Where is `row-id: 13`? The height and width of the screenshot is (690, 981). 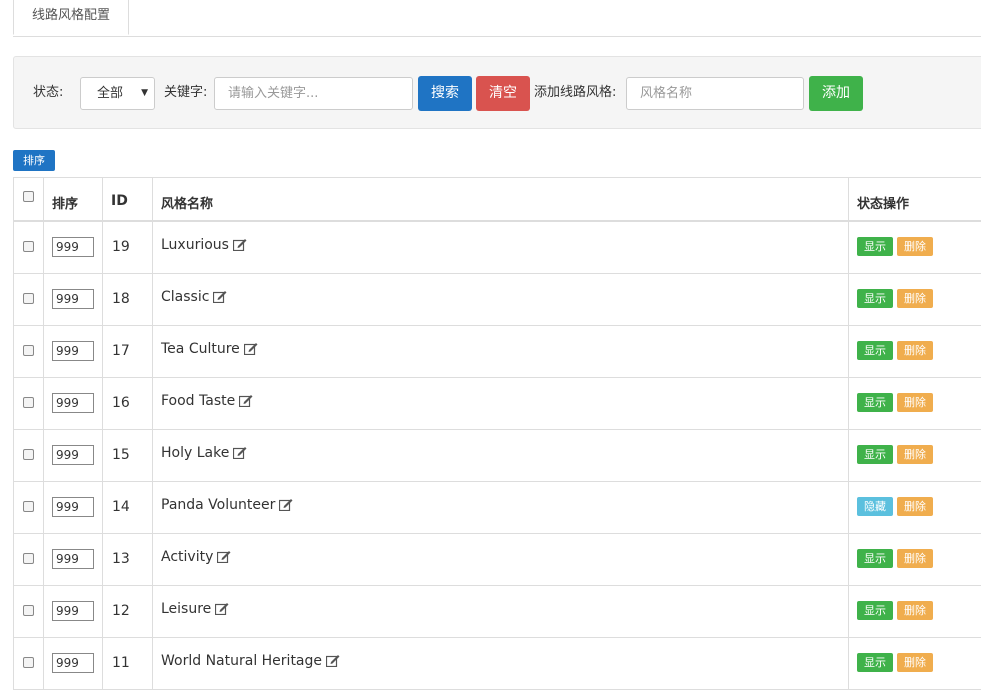
row-id: 13 is located at coordinates (121, 559).